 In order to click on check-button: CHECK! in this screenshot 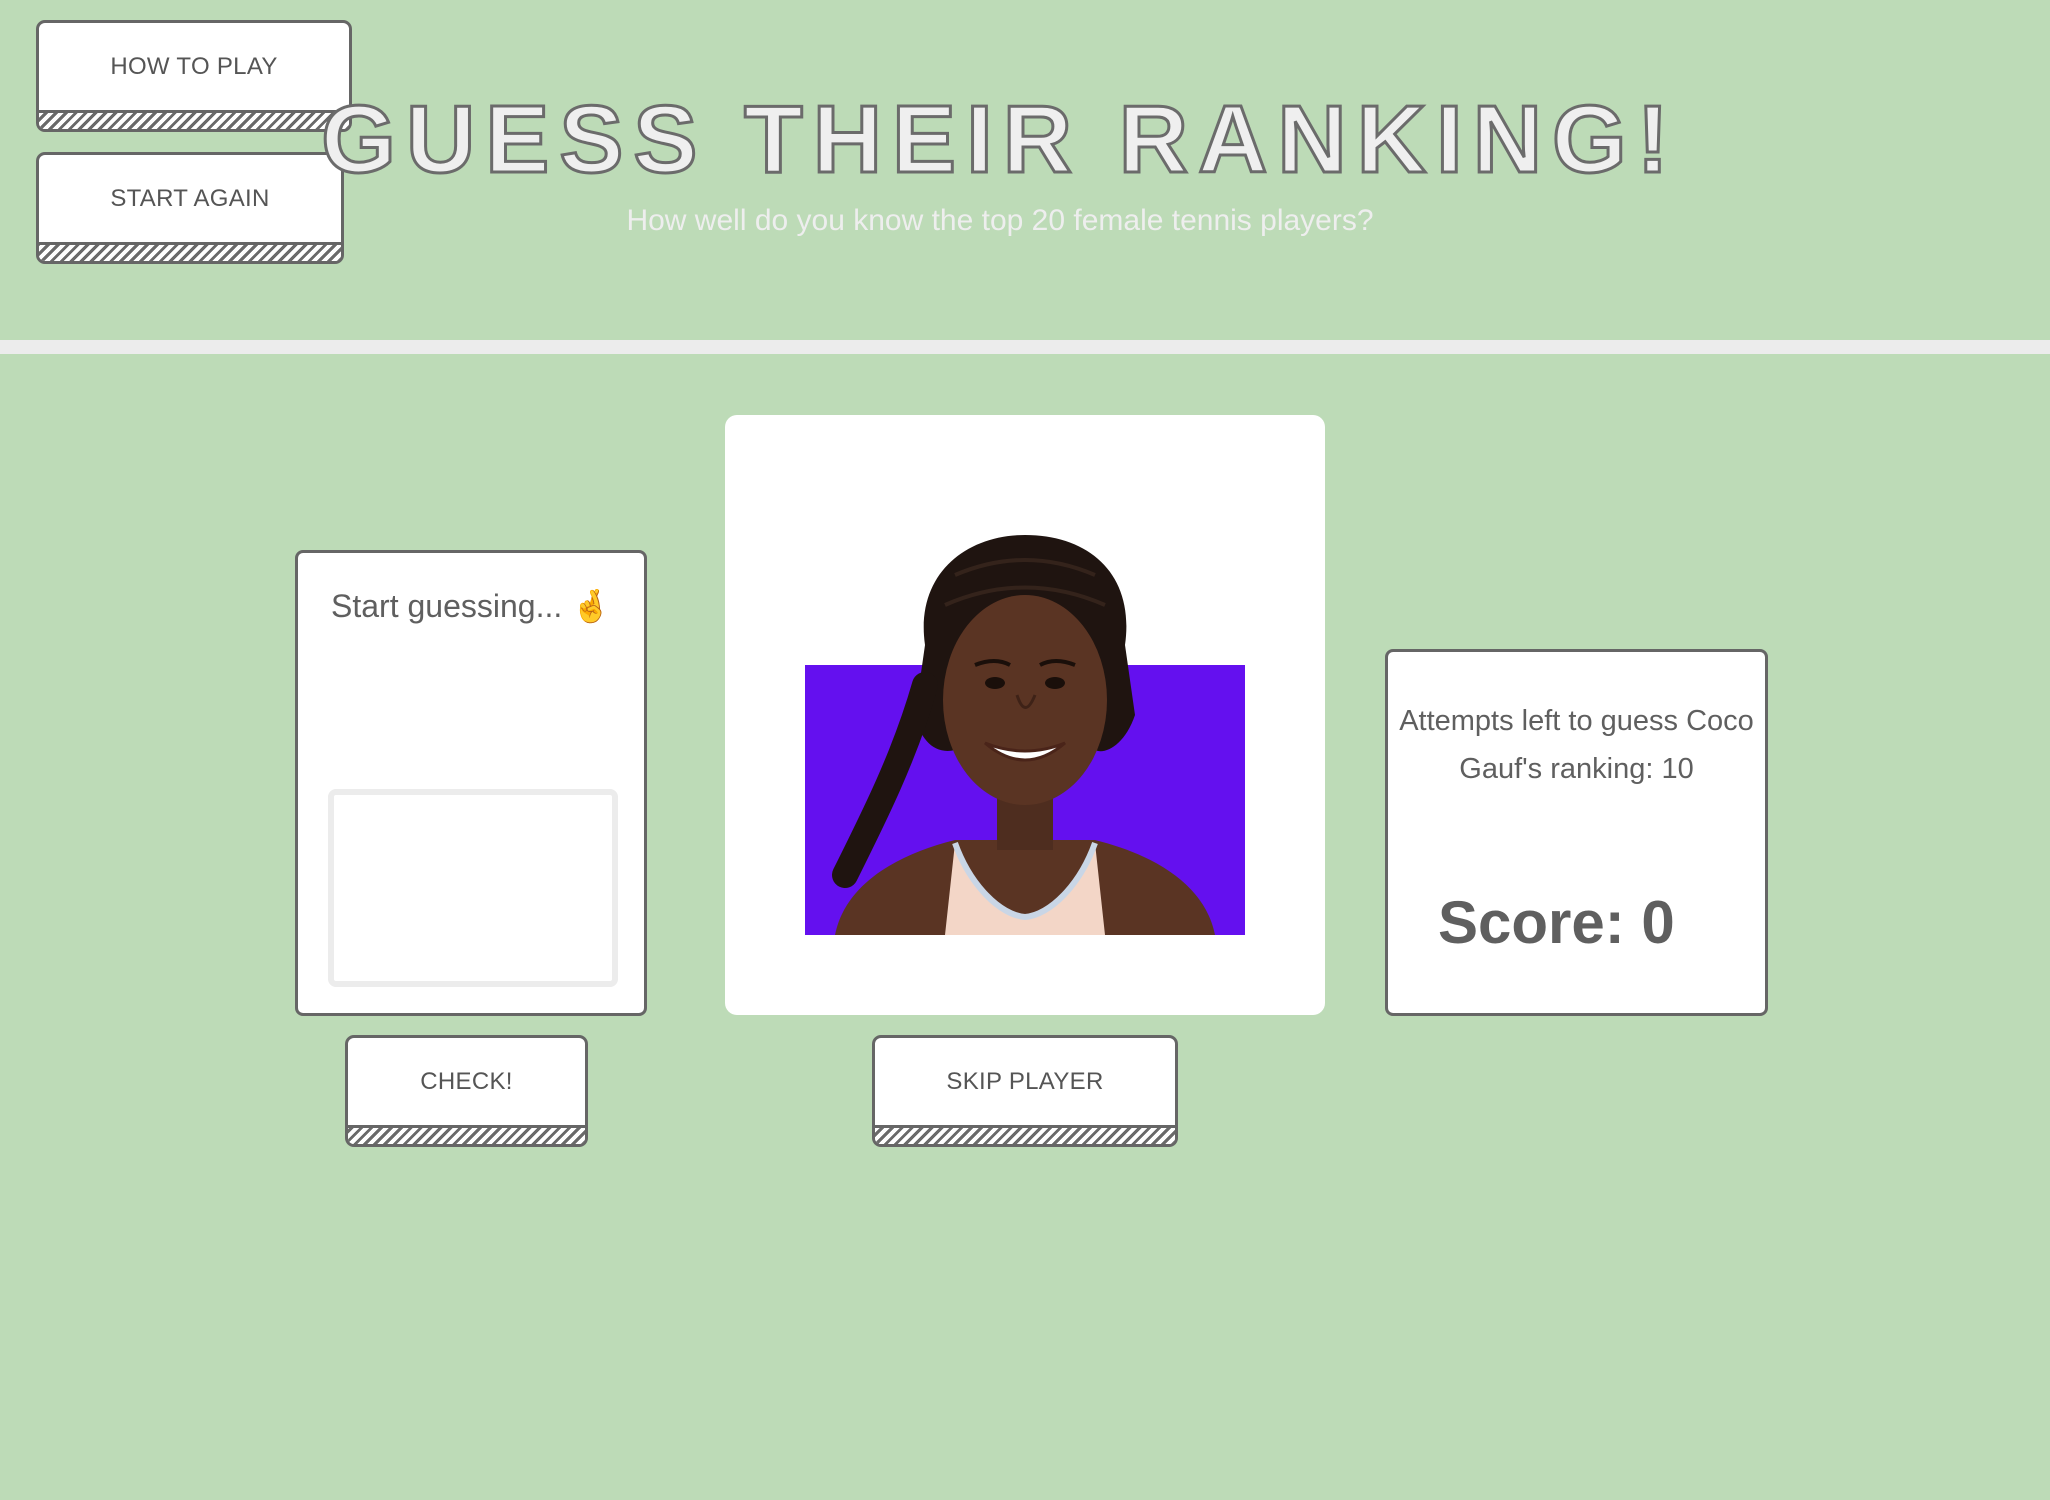, I will do `click(466, 1091)`.